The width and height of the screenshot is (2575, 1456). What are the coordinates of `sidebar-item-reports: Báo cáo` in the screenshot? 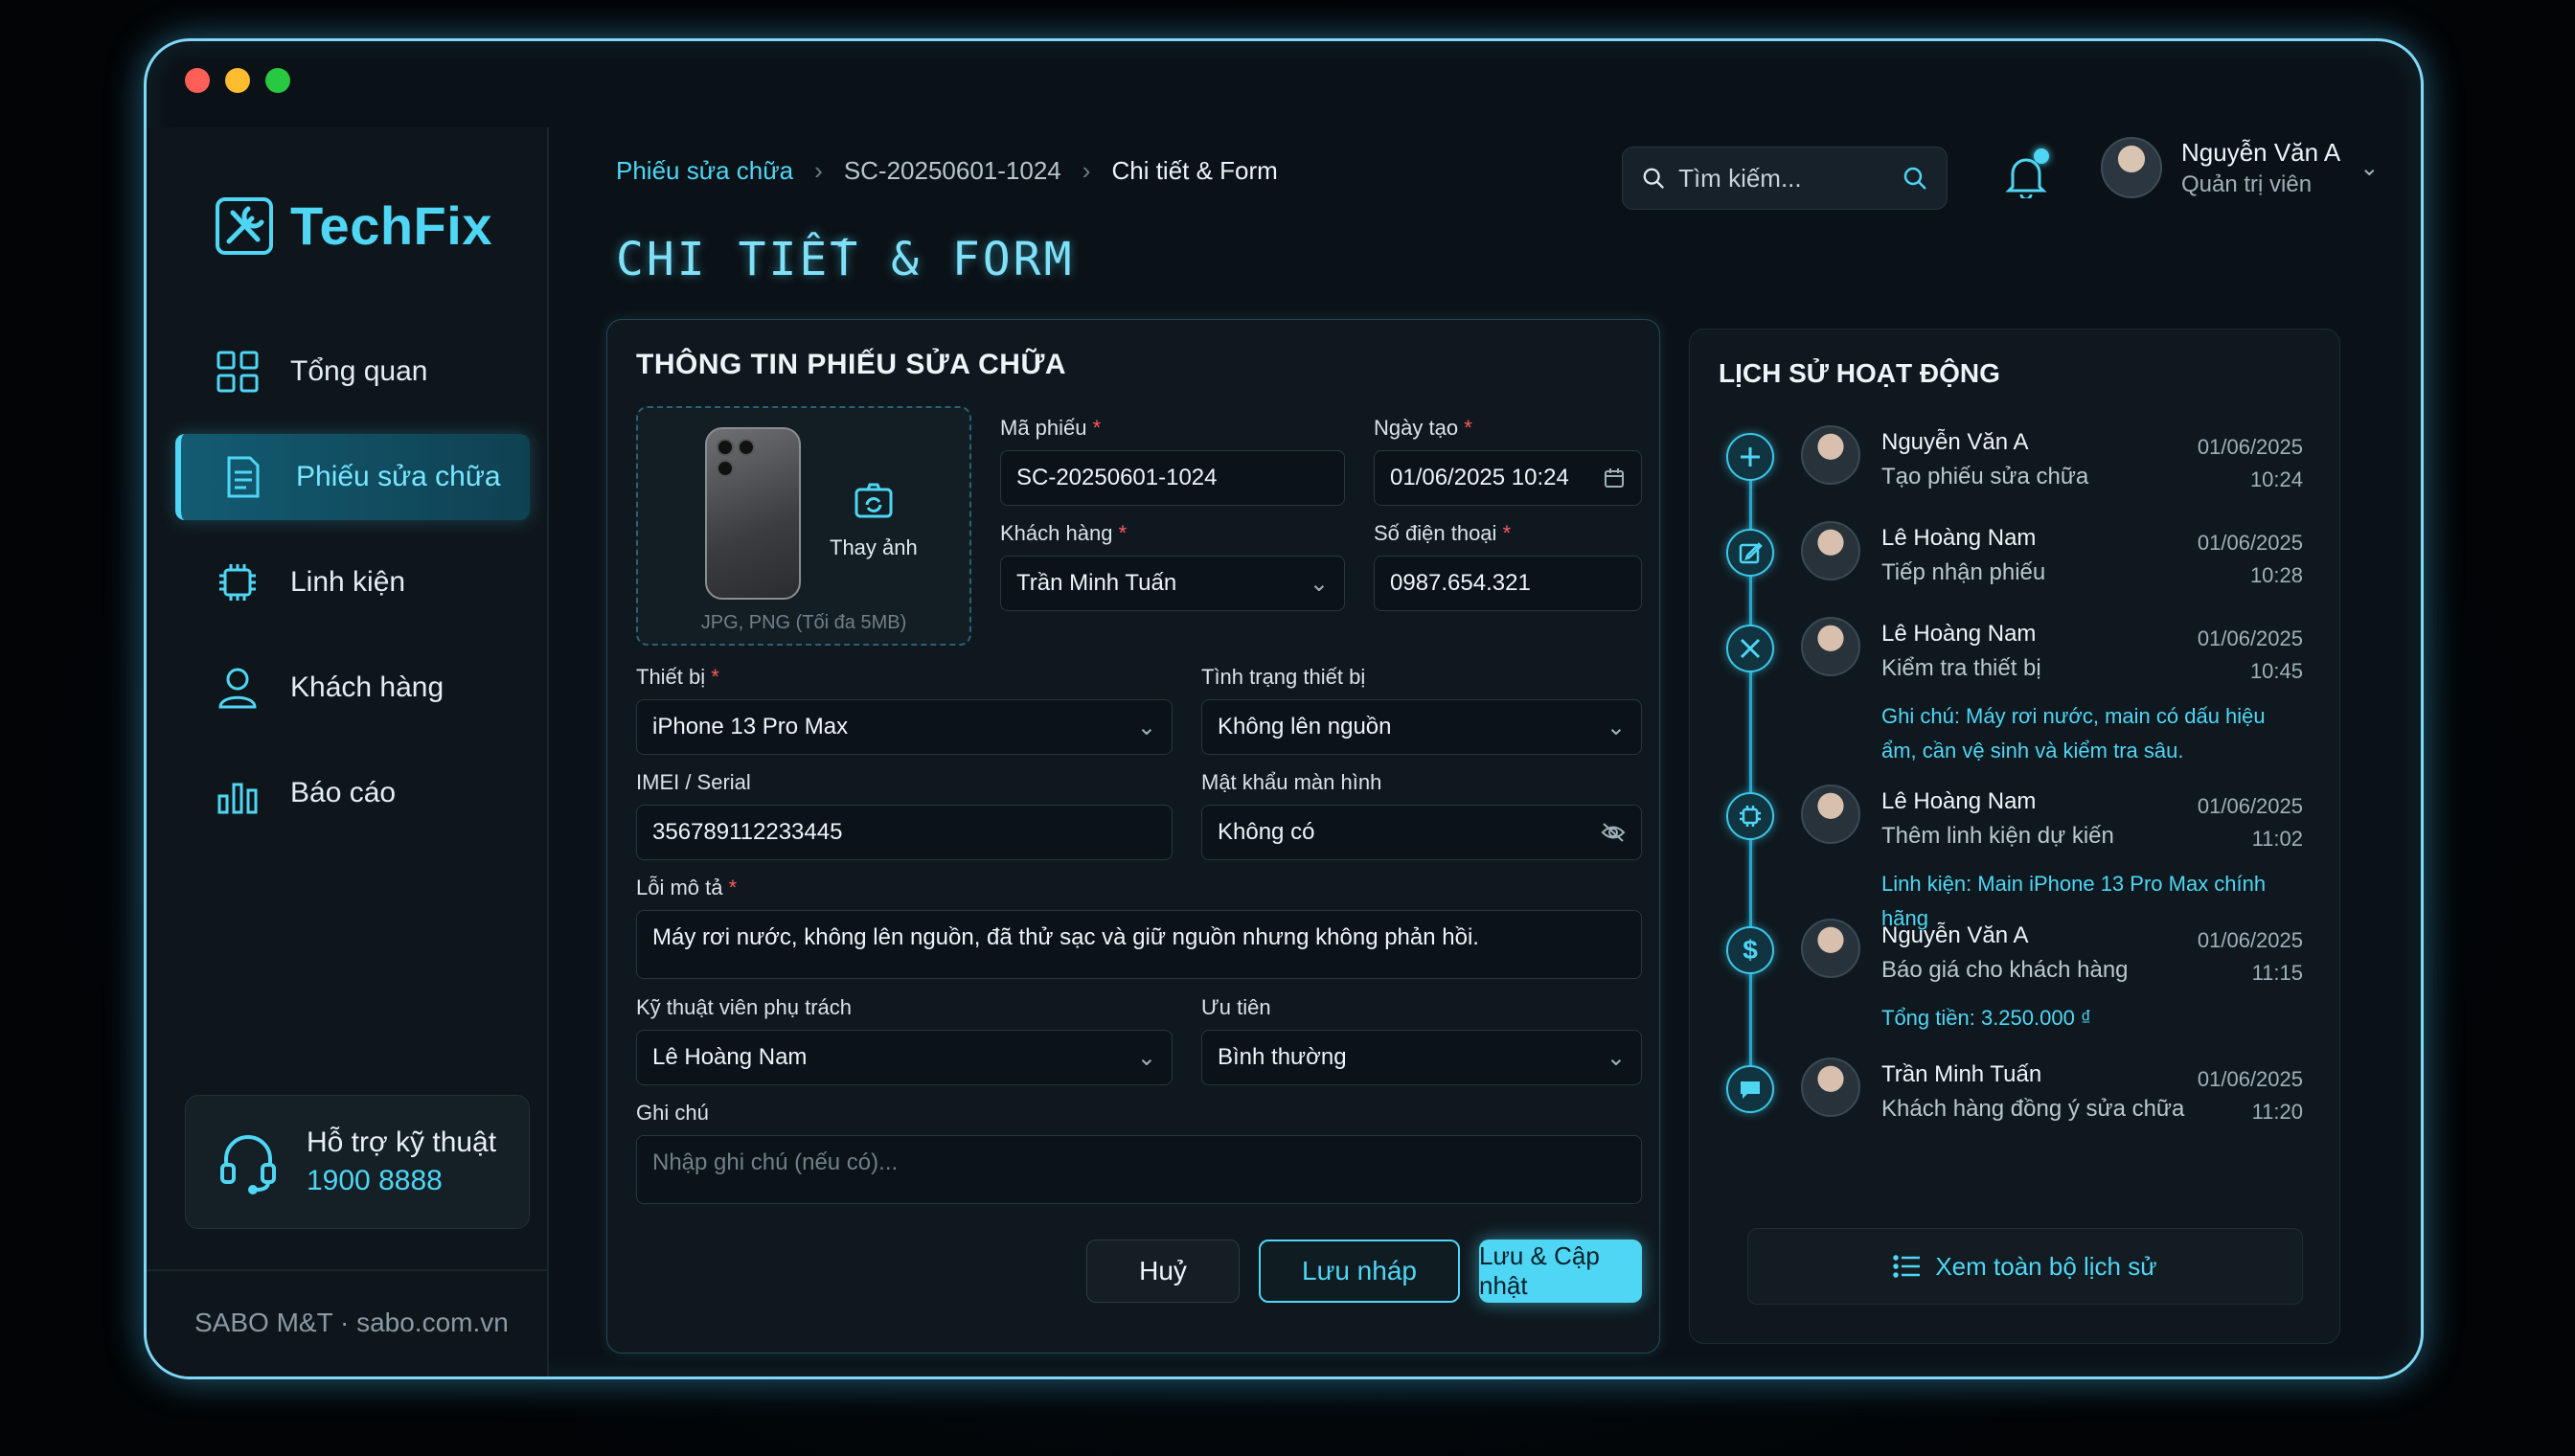 It's located at (352, 793).